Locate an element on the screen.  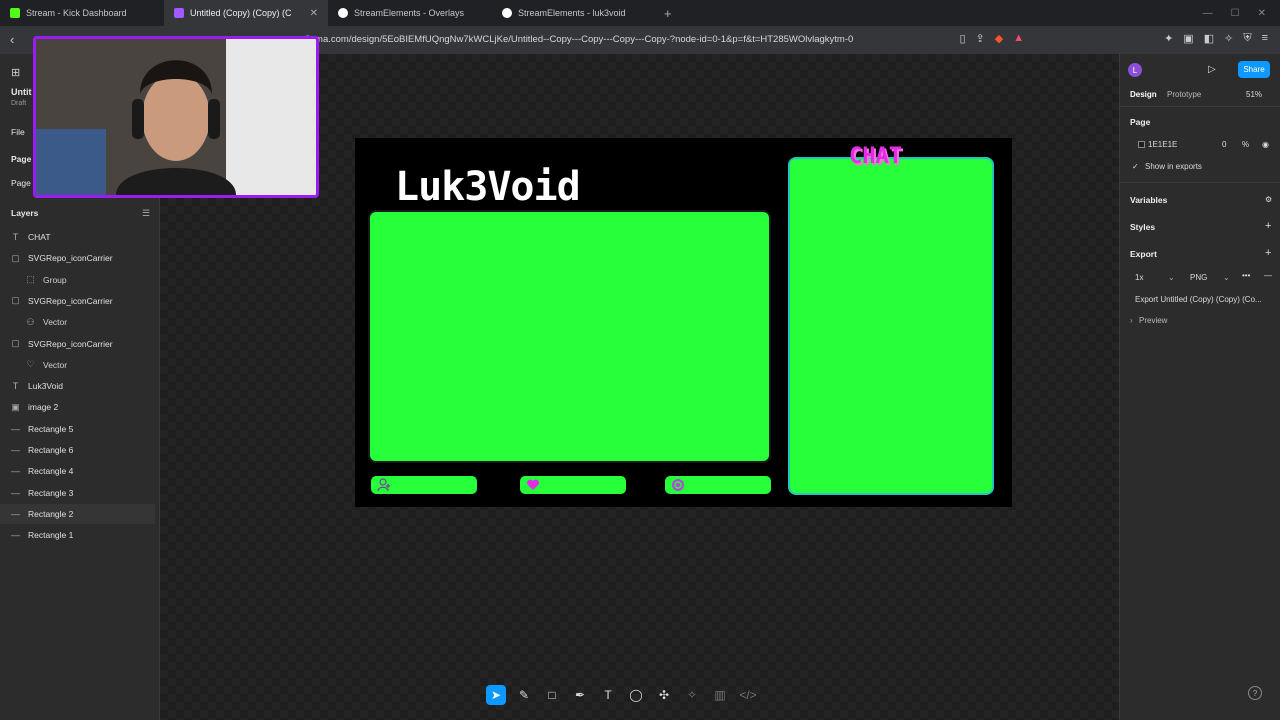
file-name: Untit is located at coordinates (21, 92).